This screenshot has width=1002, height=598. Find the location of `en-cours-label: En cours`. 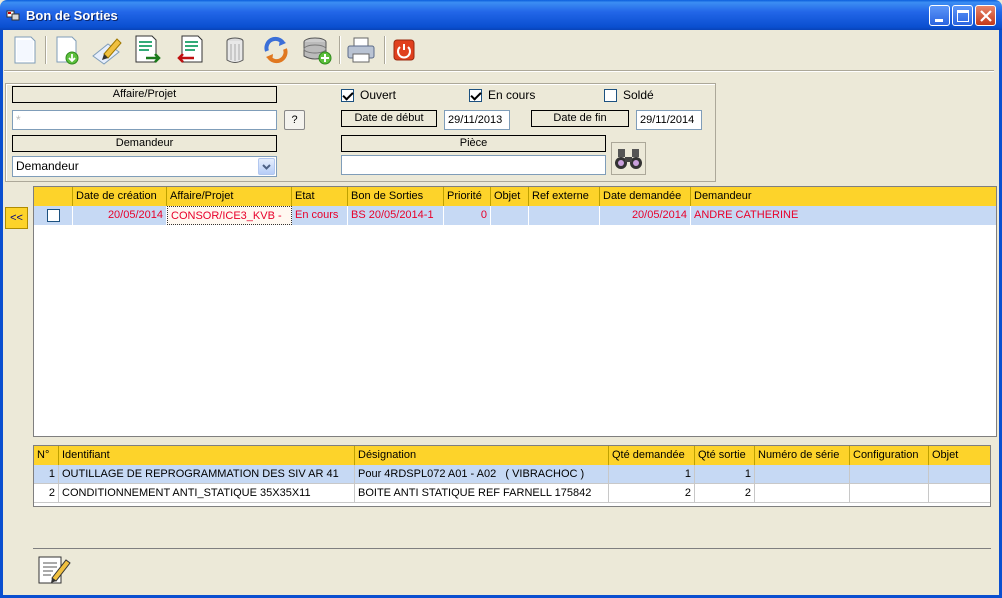

en-cours-label: En cours is located at coordinates (512, 95).